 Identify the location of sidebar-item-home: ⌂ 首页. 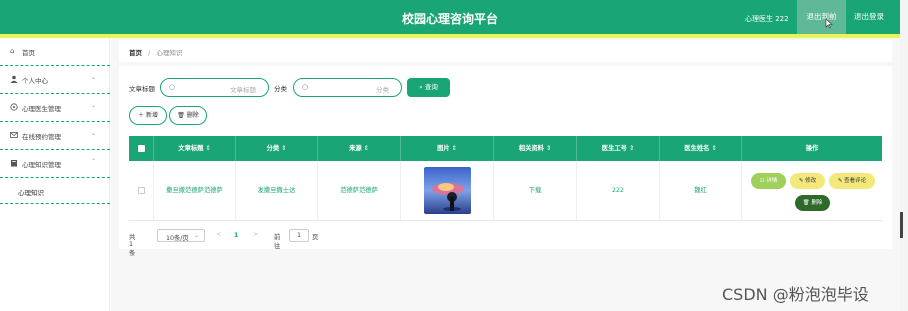
(55, 52).